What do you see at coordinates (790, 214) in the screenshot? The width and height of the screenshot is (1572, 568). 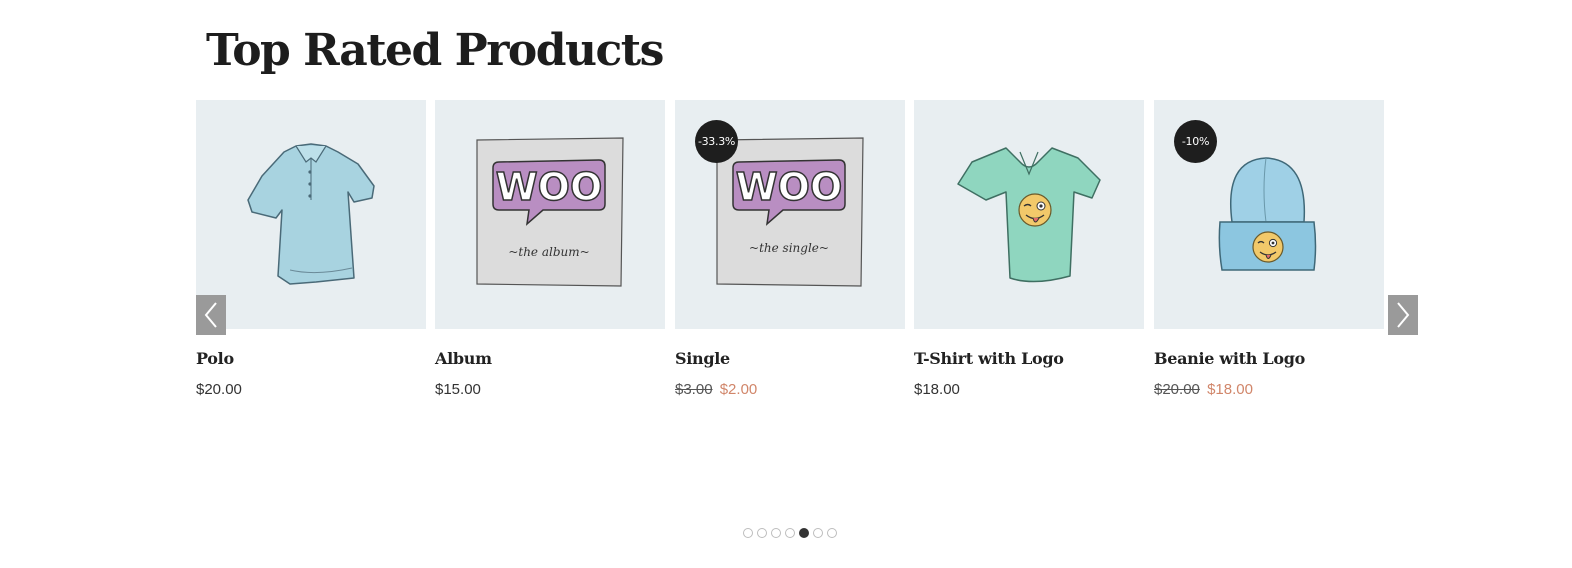 I see `product-image-link: WOO ~the single~ -33.3%` at bounding box center [790, 214].